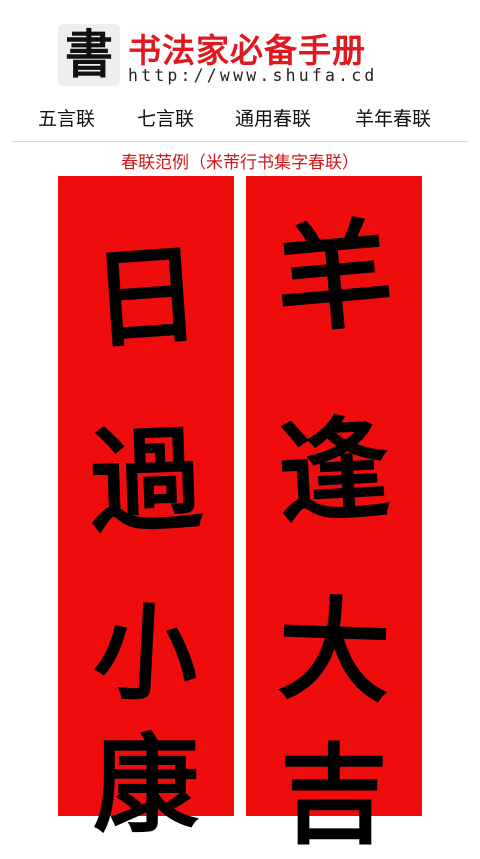 This screenshot has width=480, height=859. What do you see at coordinates (334, 471) in the screenshot?
I see `couplet-char: 逢` at bounding box center [334, 471].